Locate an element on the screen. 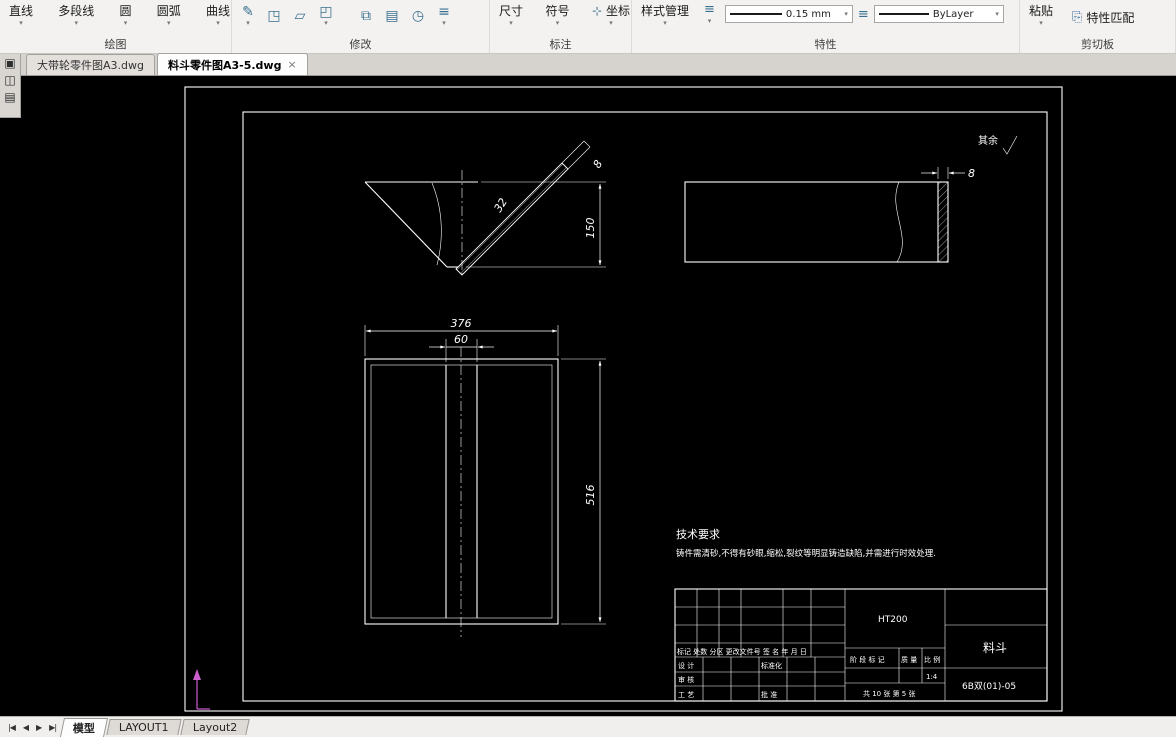 The height and width of the screenshot is (737, 1176). layout-tabbar: |◀ ◀ ▶ ▶| 模型 LAYOUT1 Layout2 is located at coordinates (588, 726).